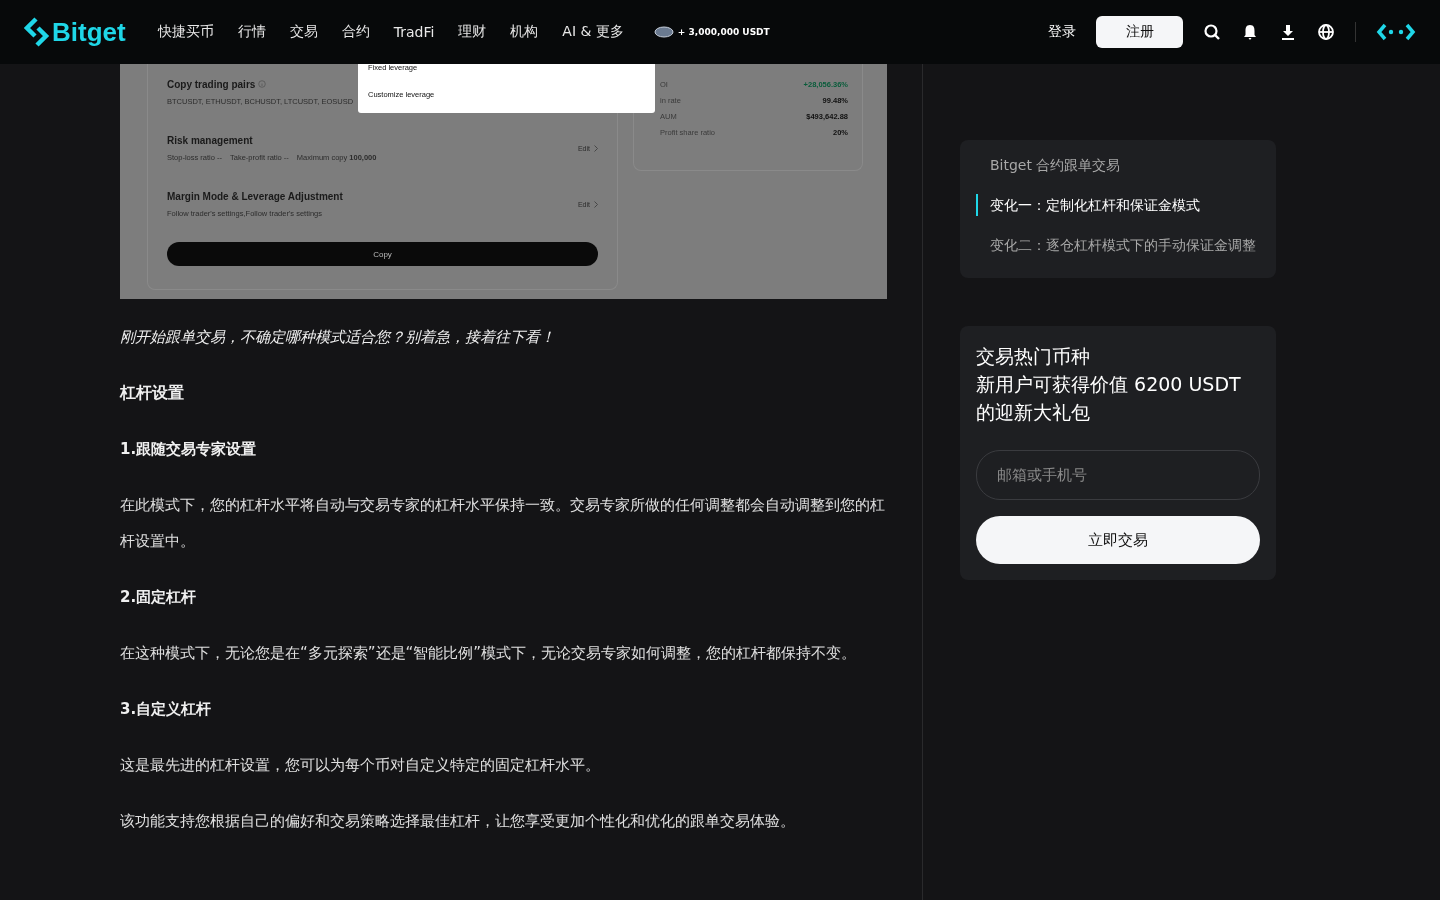  I want to click on nav-link: 快捷买币, so click(185, 32).